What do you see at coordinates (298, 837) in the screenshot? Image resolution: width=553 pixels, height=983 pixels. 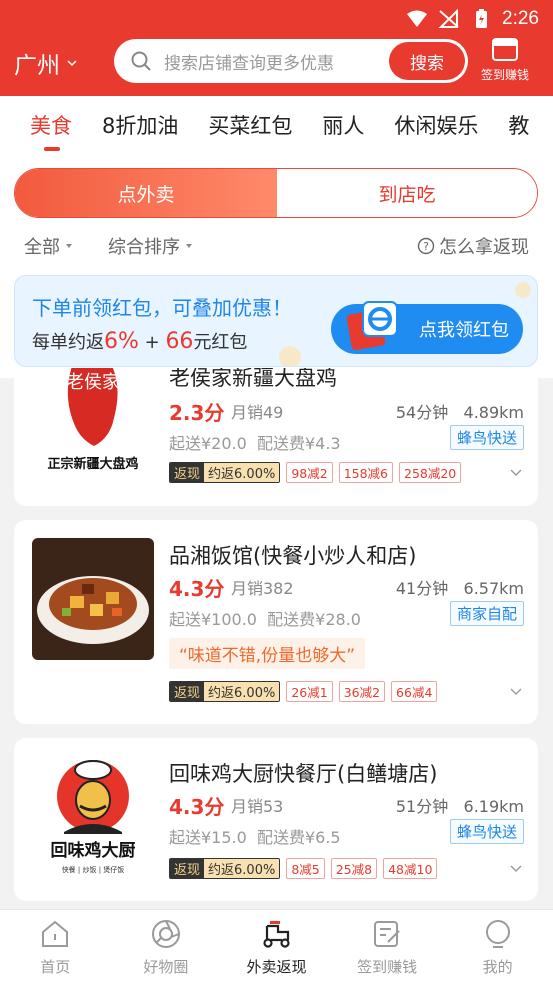 I see `delivery-fee: 配送费¥6.5` at bounding box center [298, 837].